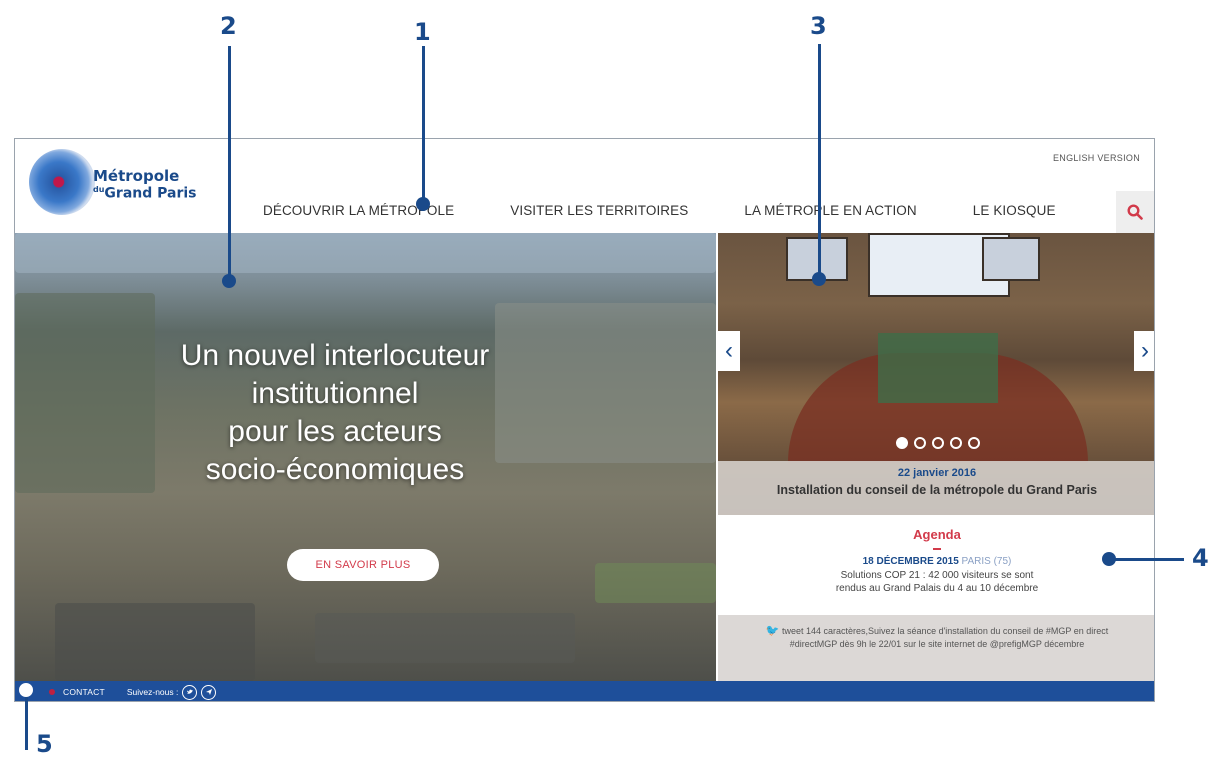 Image resolution: width=1208 pixels, height=762 pixels. I want to click on logo: Métropole duGrand Paris, so click(119, 184).